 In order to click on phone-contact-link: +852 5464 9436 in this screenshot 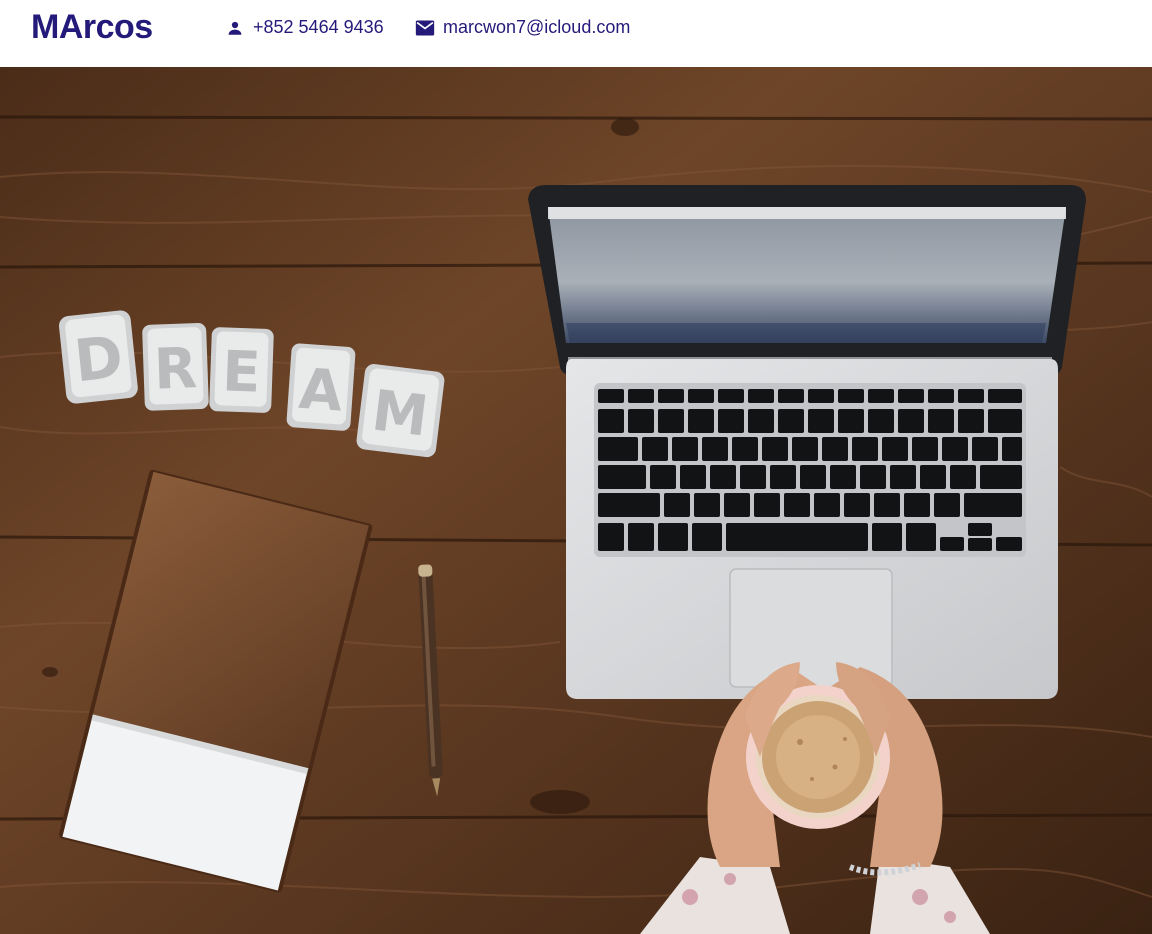, I will do `click(304, 27)`.